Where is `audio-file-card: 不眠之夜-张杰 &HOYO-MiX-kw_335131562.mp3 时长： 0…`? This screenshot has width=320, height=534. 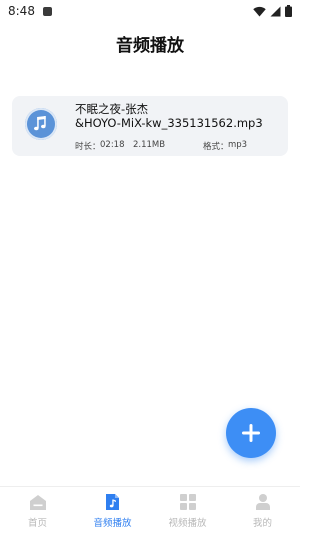 audio-file-card: 不眠之夜-张杰 &HOYO-MiX-kw_335131562.mp3 时长： 0… is located at coordinates (150, 126).